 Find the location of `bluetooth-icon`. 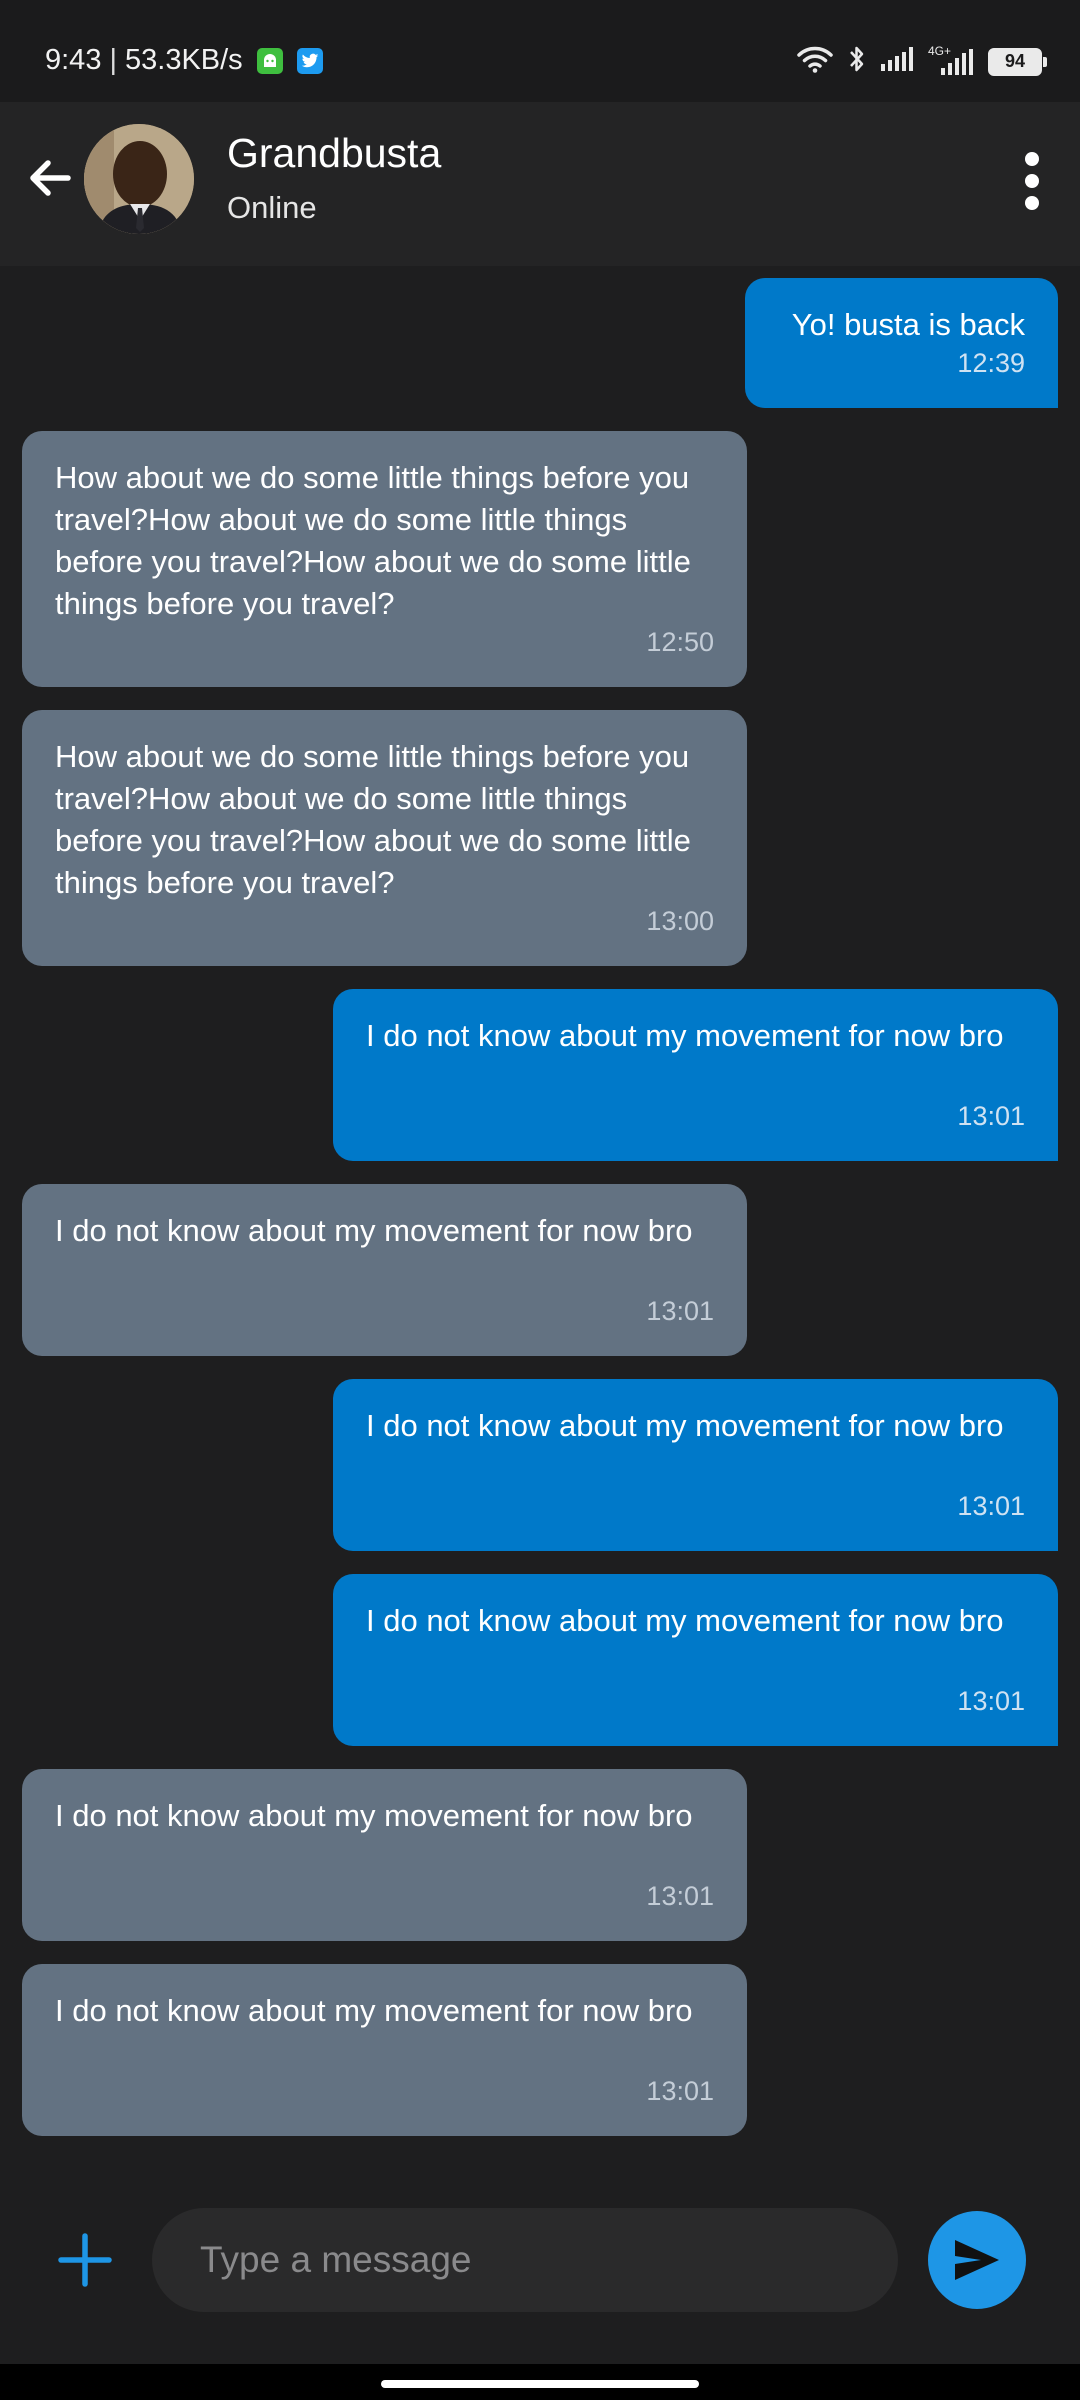

bluetooth-icon is located at coordinates (857, 61).